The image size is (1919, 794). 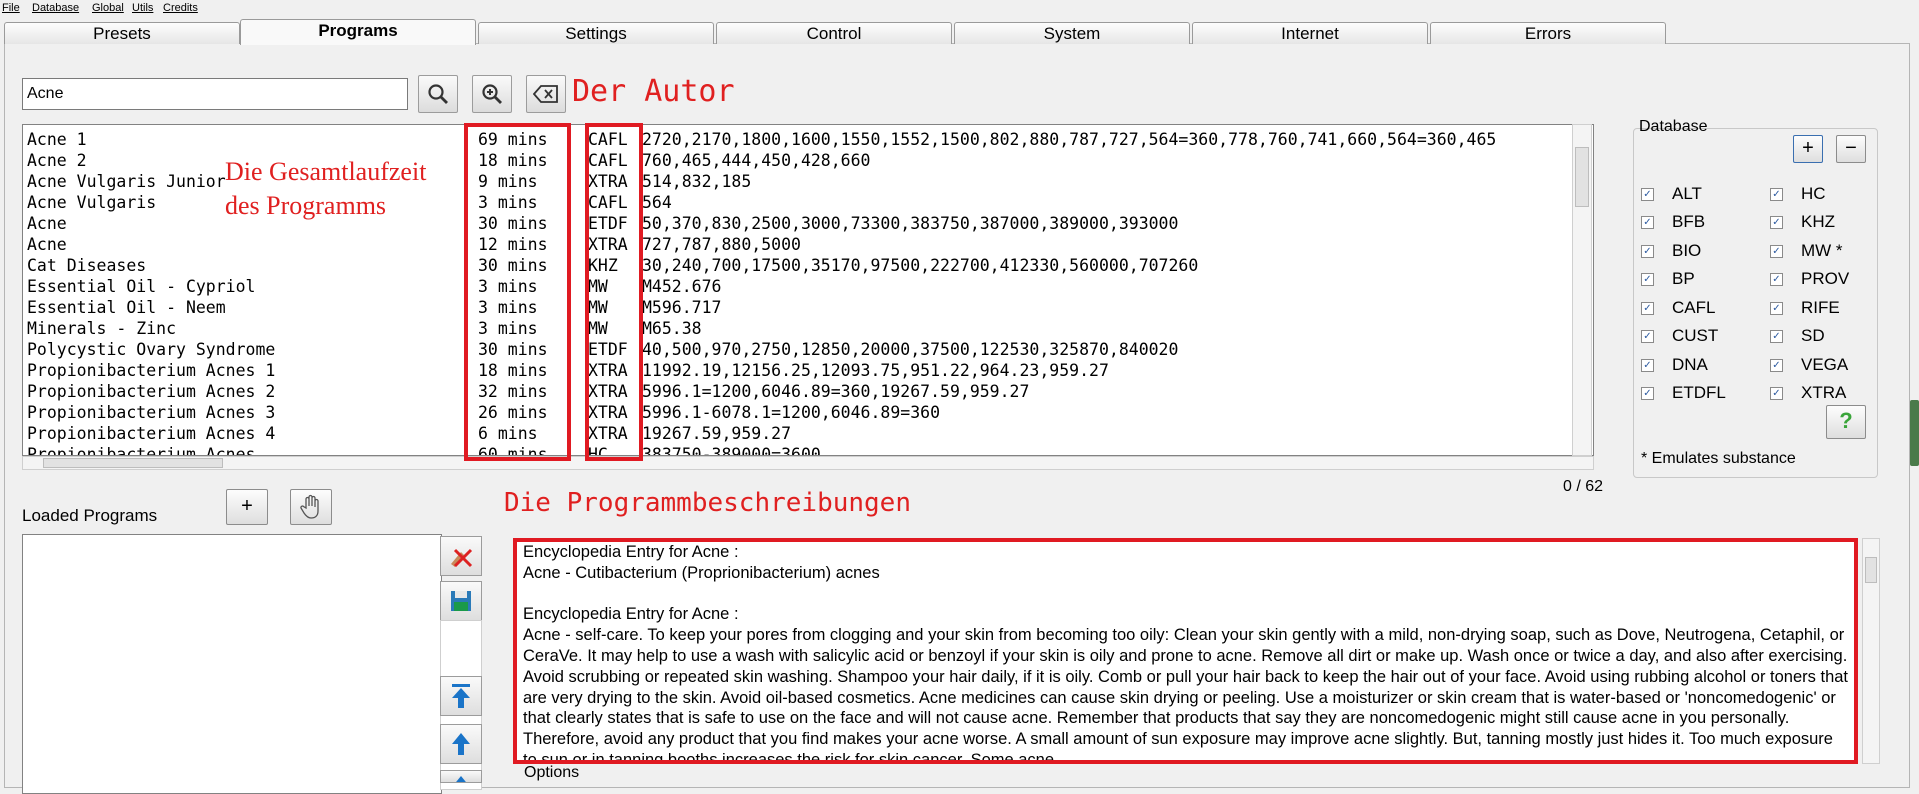 I want to click on db-checkbox-dna: ✓ DNA, so click(x=1674, y=365).